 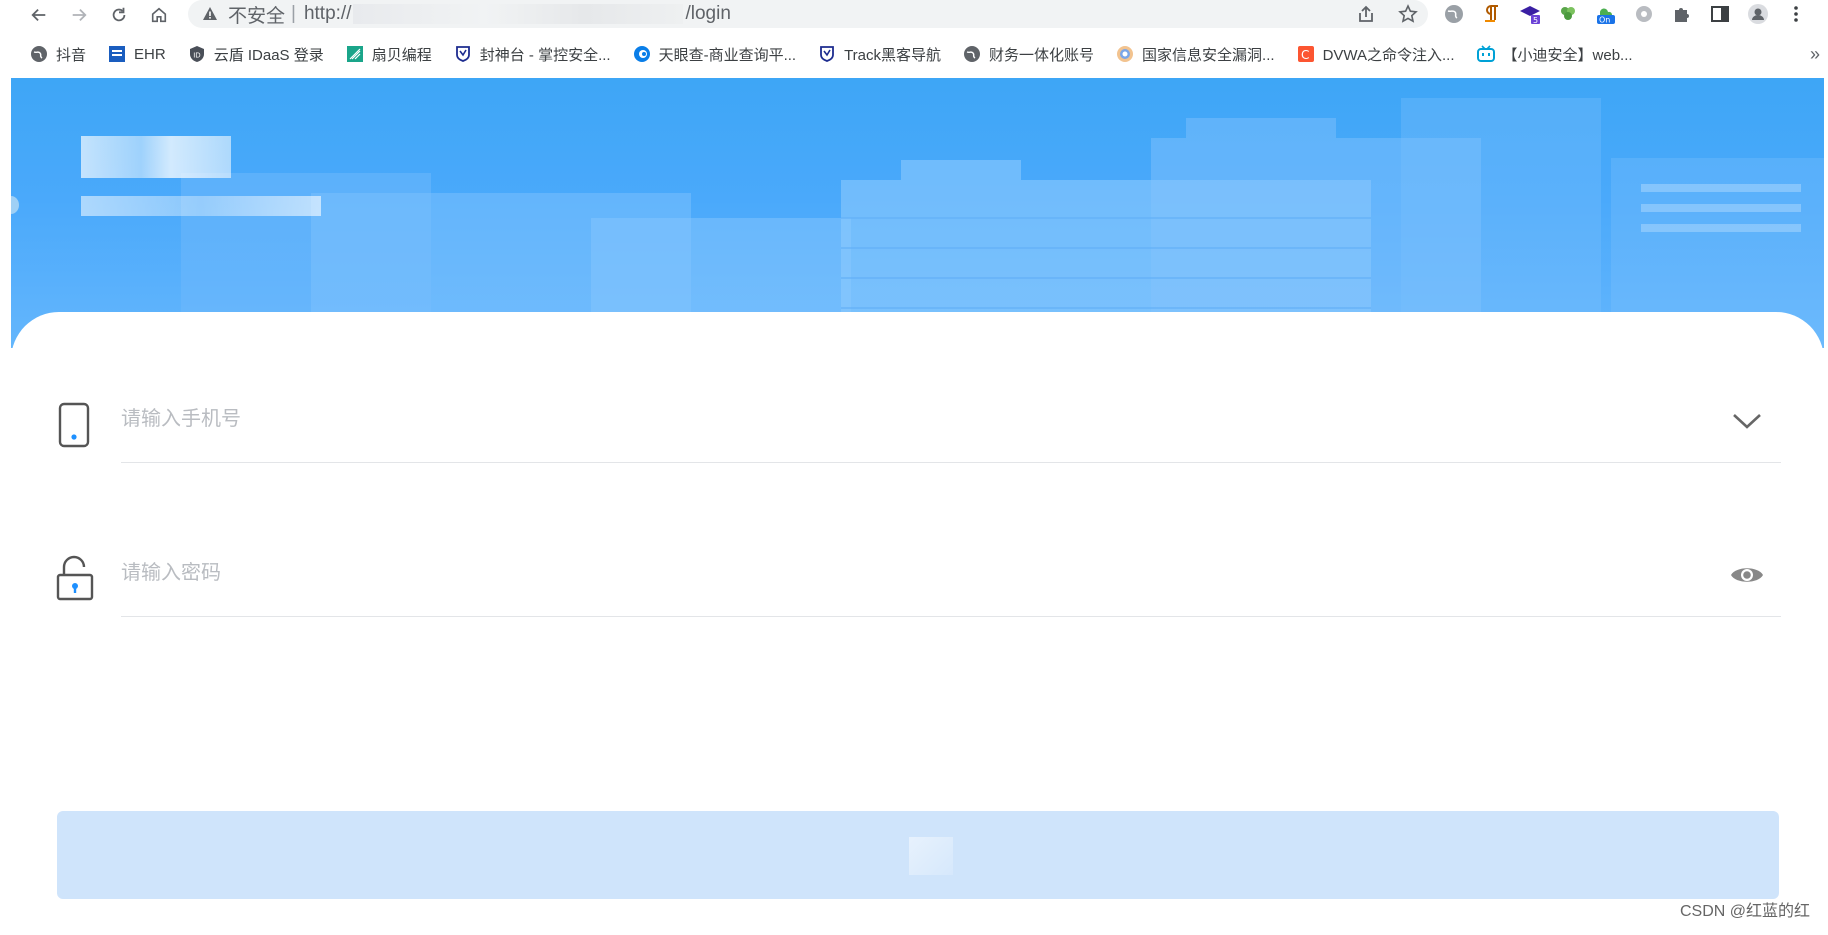 I want to click on reload-button, so click(x=119, y=15).